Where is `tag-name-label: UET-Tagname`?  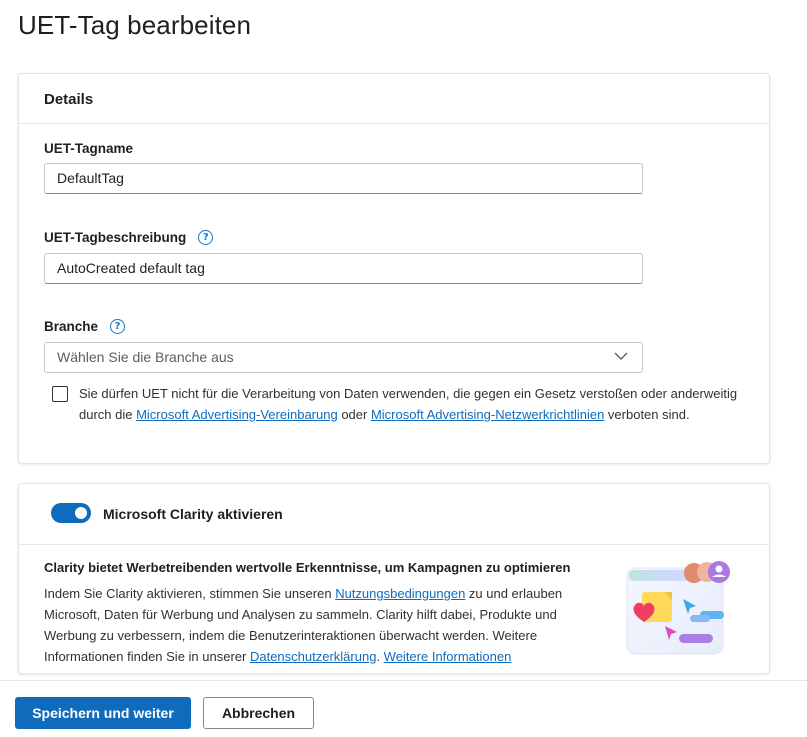 tag-name-label: UET-Tagname is located at coordinates (88, 148).